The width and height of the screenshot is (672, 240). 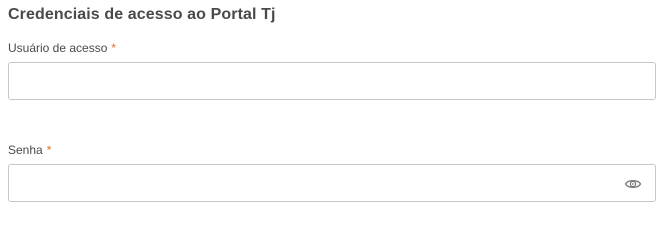 I want to click on section-title: Credenciais de acesso ao Portal Tj, so click(x=142, y=14).